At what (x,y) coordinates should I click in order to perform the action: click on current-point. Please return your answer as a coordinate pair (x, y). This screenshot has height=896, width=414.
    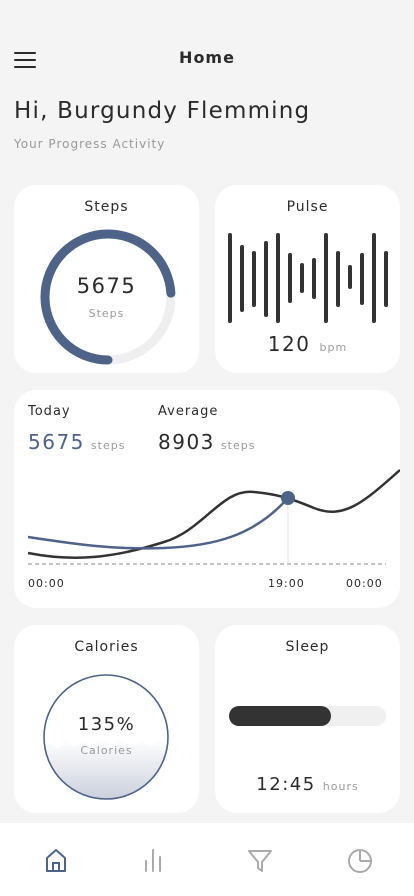
    Looking at the image, I should click on (288, 498).